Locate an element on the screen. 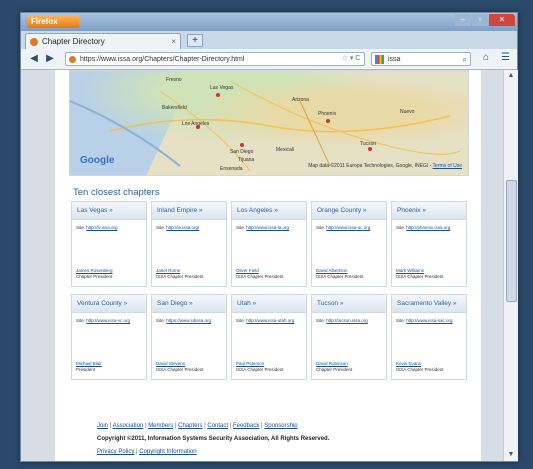 Image resolution: width=533 pixels, height=469 pixels. chapter-name-link: Utah » is located at coordinates (269, 304).